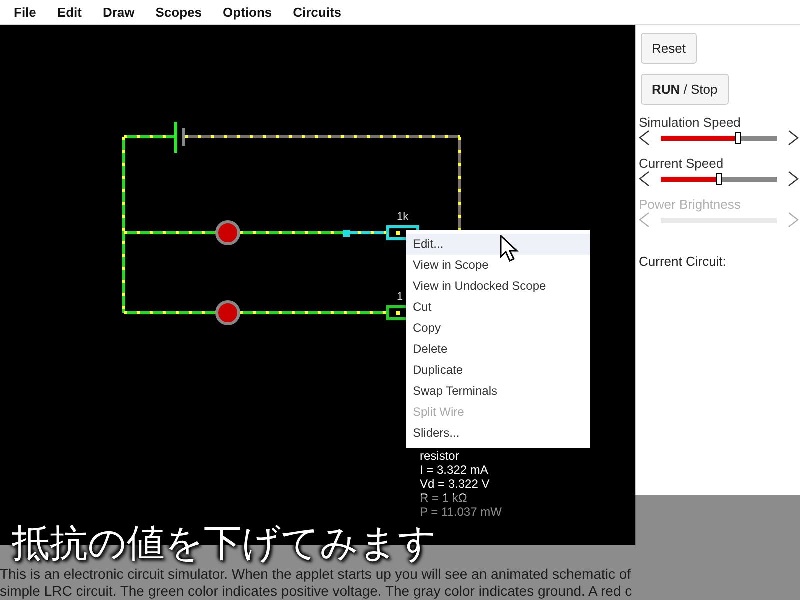 This screenshot has height=600, width=800. I want to click on menu-item: Scopes, so click(182, 12).